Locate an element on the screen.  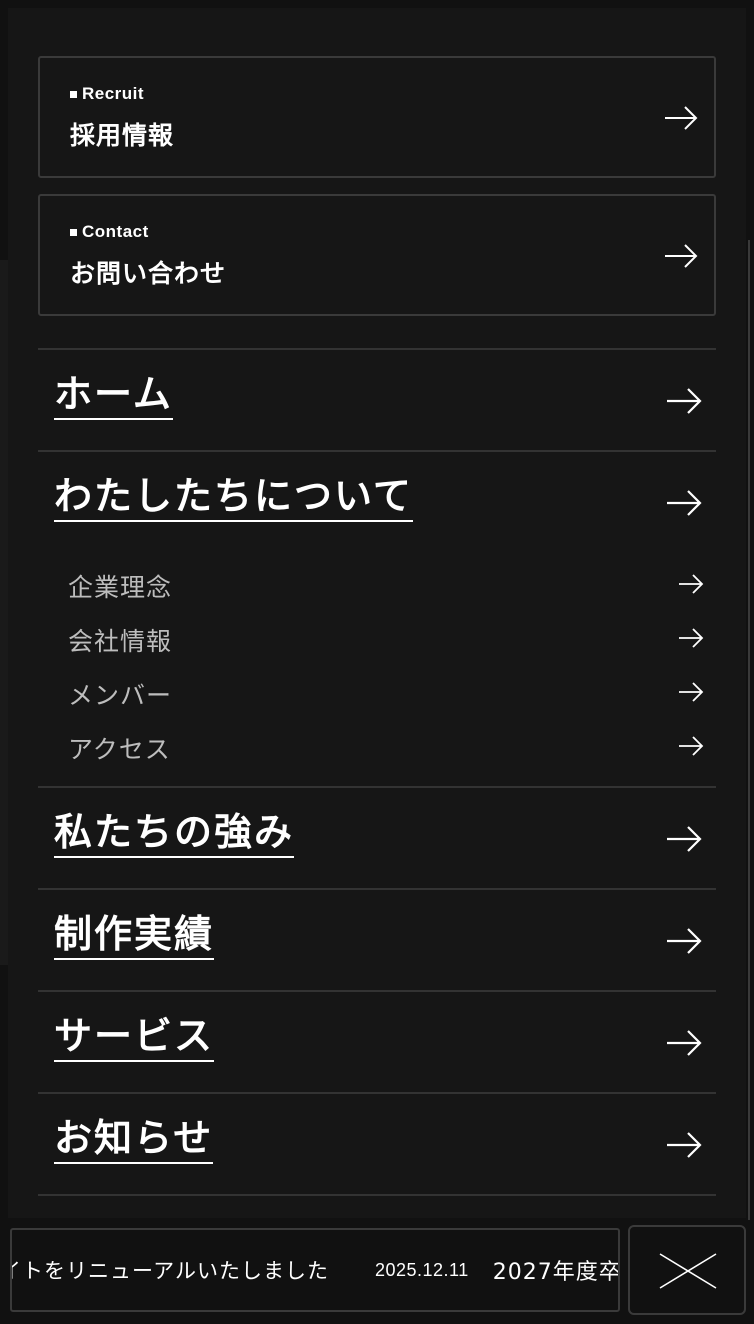
recruit-en-text: Recruit is located at coordinates (113, 93).